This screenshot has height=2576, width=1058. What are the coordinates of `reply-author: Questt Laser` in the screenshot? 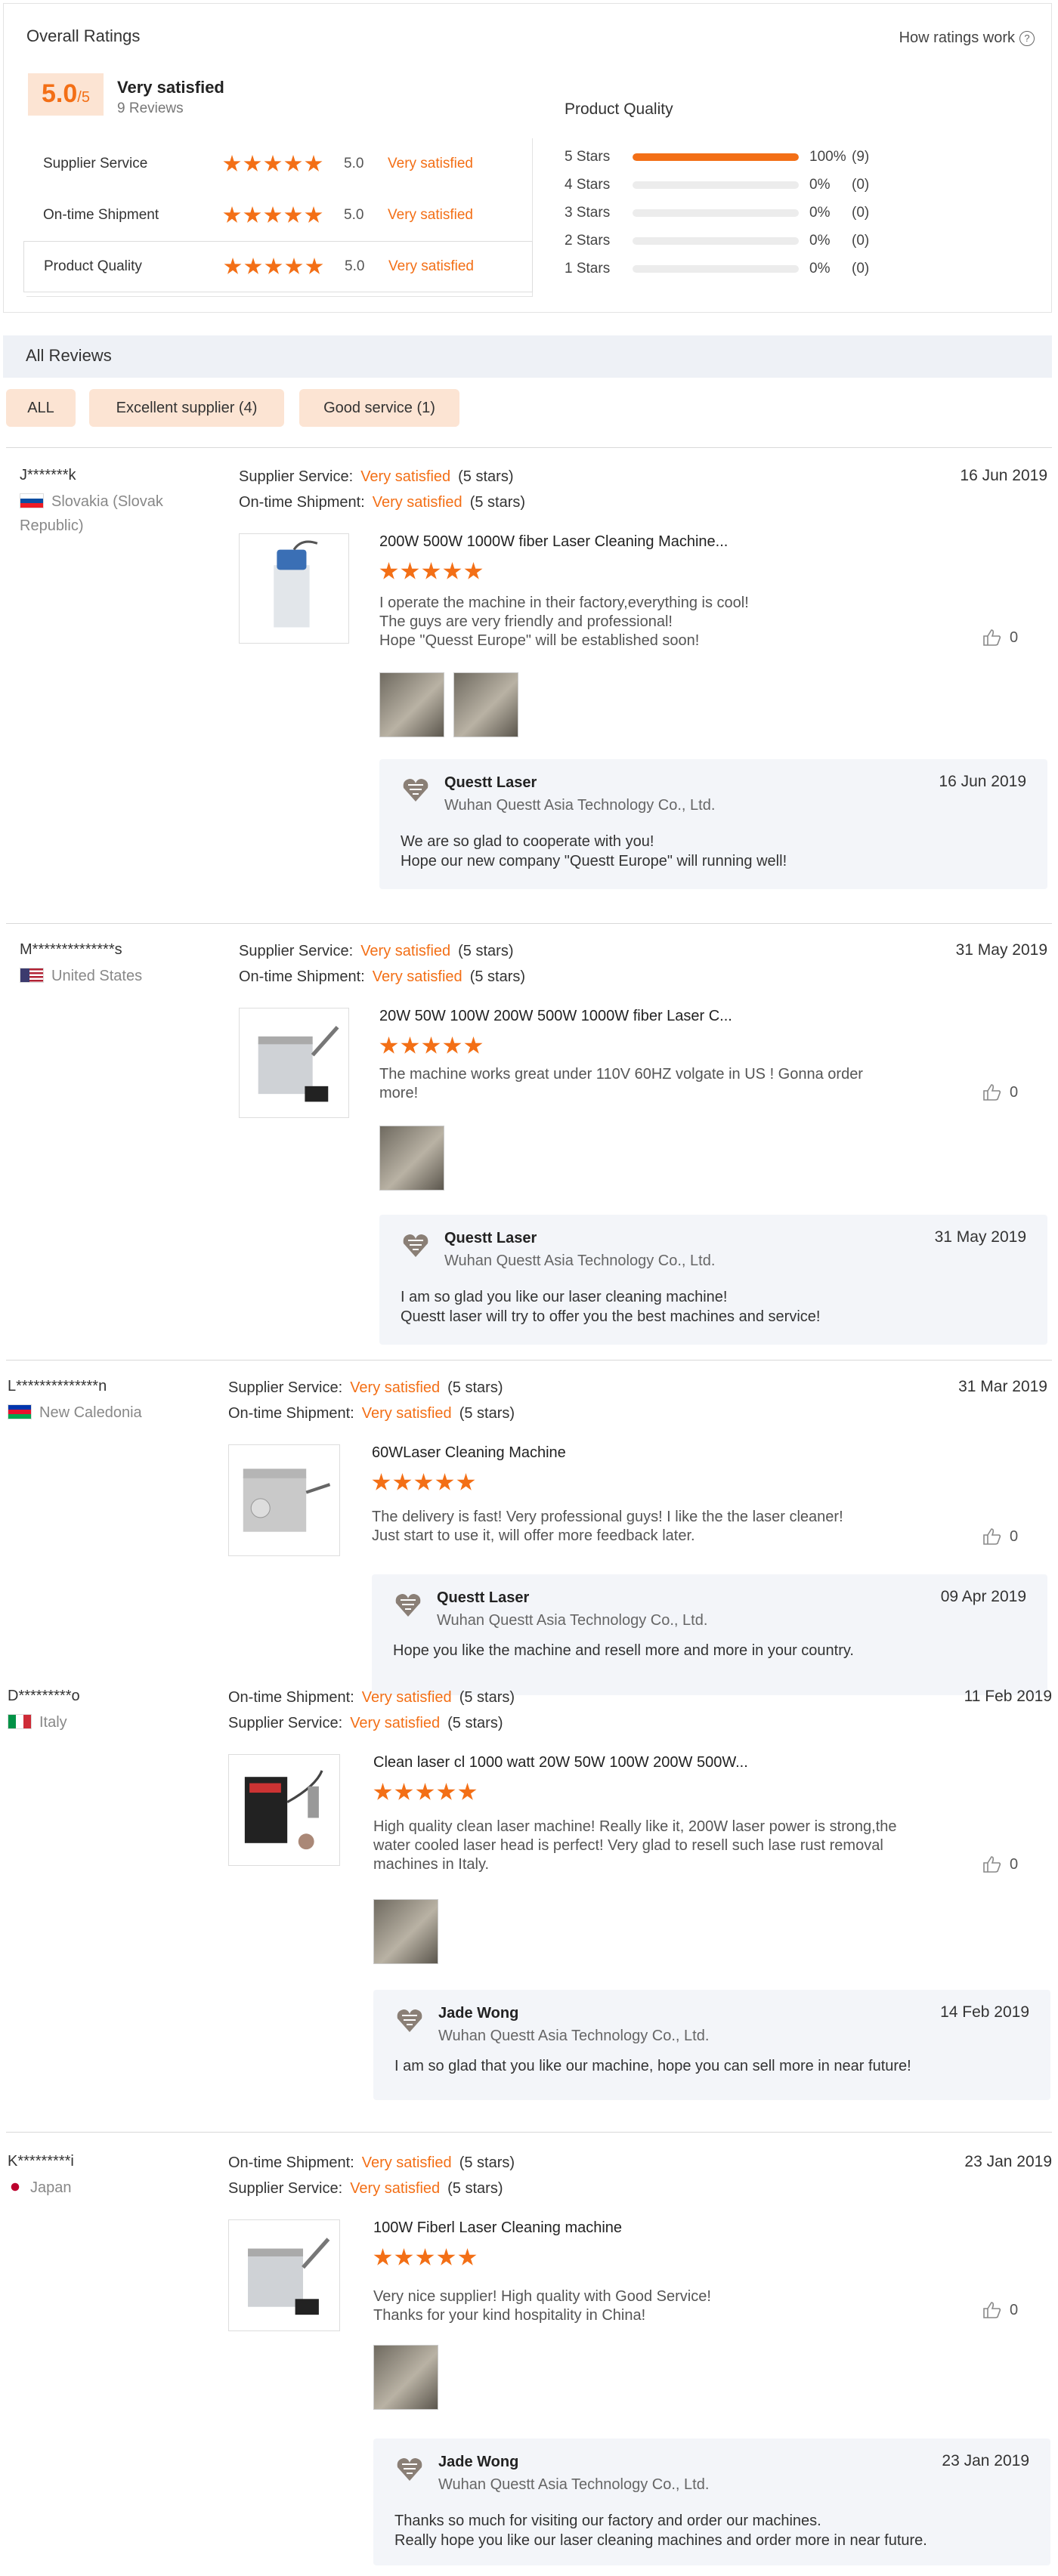 It's located at (490, 1238).